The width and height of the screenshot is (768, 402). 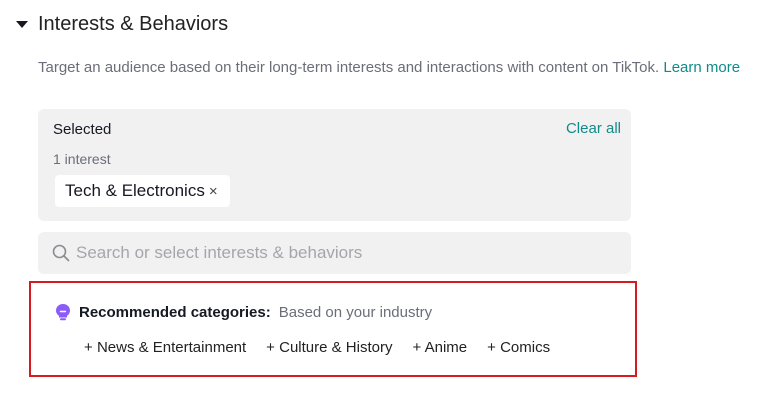 I want to click on lightbulb-icon, so click(x=63, y=312).